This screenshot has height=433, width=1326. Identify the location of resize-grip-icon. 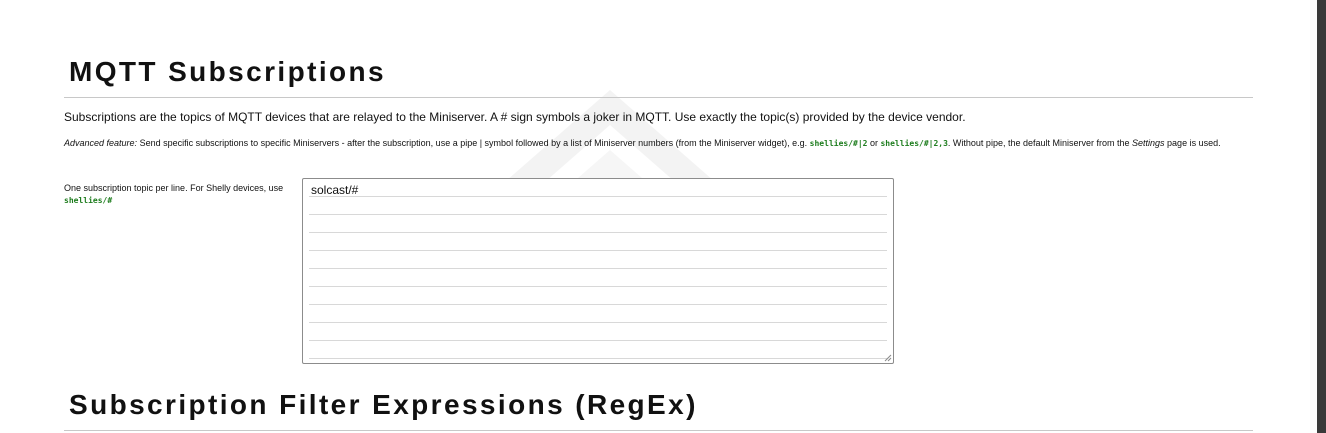
(888, 358).